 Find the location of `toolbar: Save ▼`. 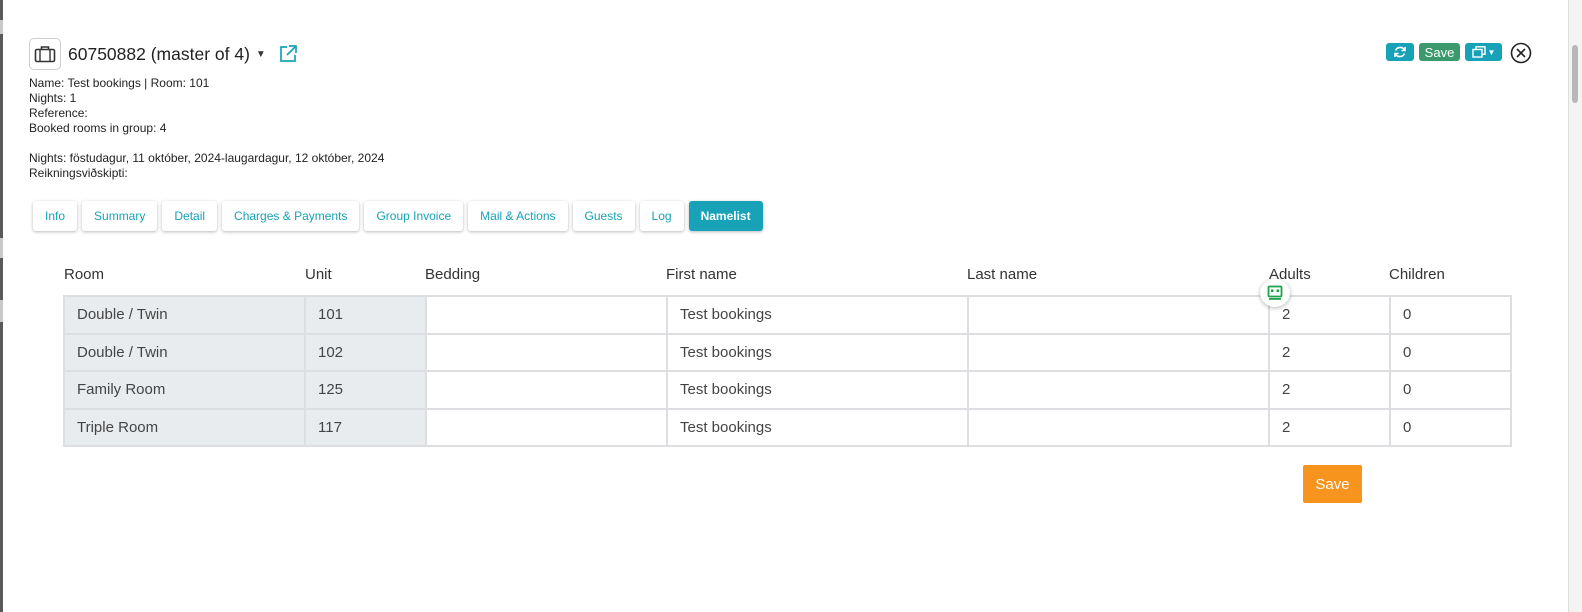

toolbar: Save ▼ is located at coordinates (1444, 52).